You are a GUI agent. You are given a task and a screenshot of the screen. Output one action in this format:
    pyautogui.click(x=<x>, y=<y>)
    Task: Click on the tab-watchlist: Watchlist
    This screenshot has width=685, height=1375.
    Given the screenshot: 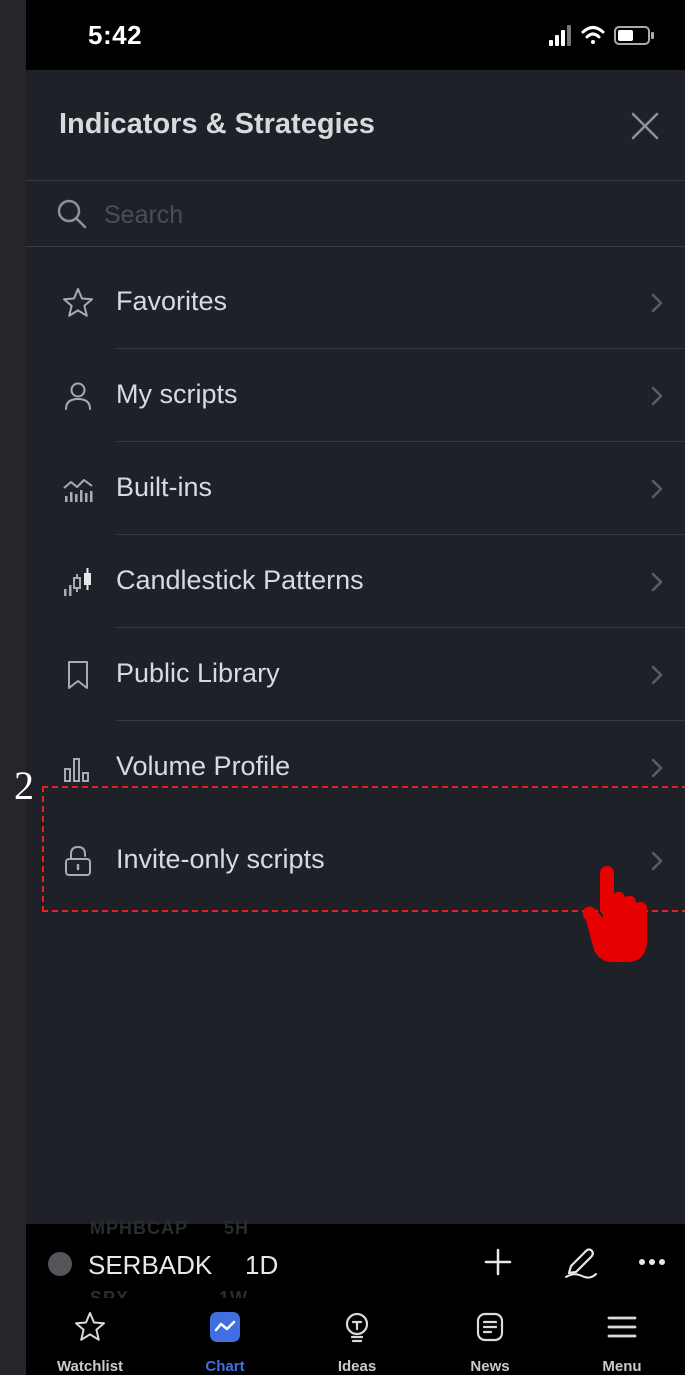 What is the action you would take?
    pyautogui.click(x=90, y=1336)
    